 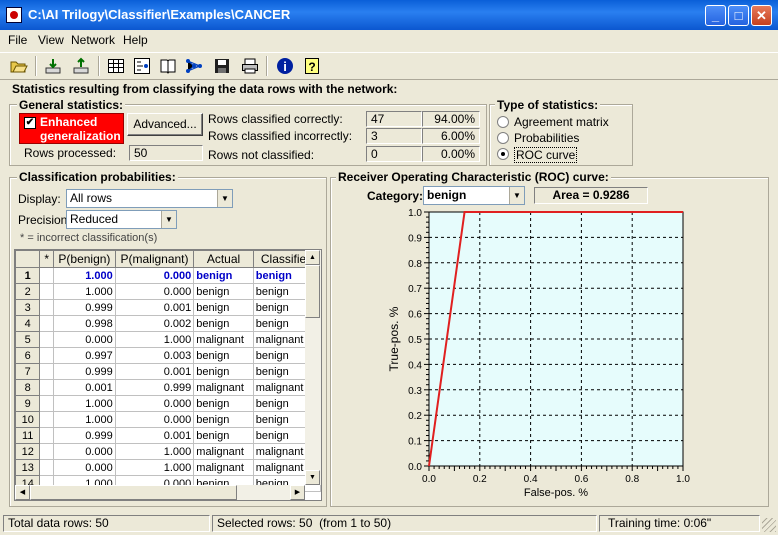 What do you see at coordinates (556, 493) in the screenshot?
I see `x-axis-label: False-pos. %` at bounding box center [556, 493].